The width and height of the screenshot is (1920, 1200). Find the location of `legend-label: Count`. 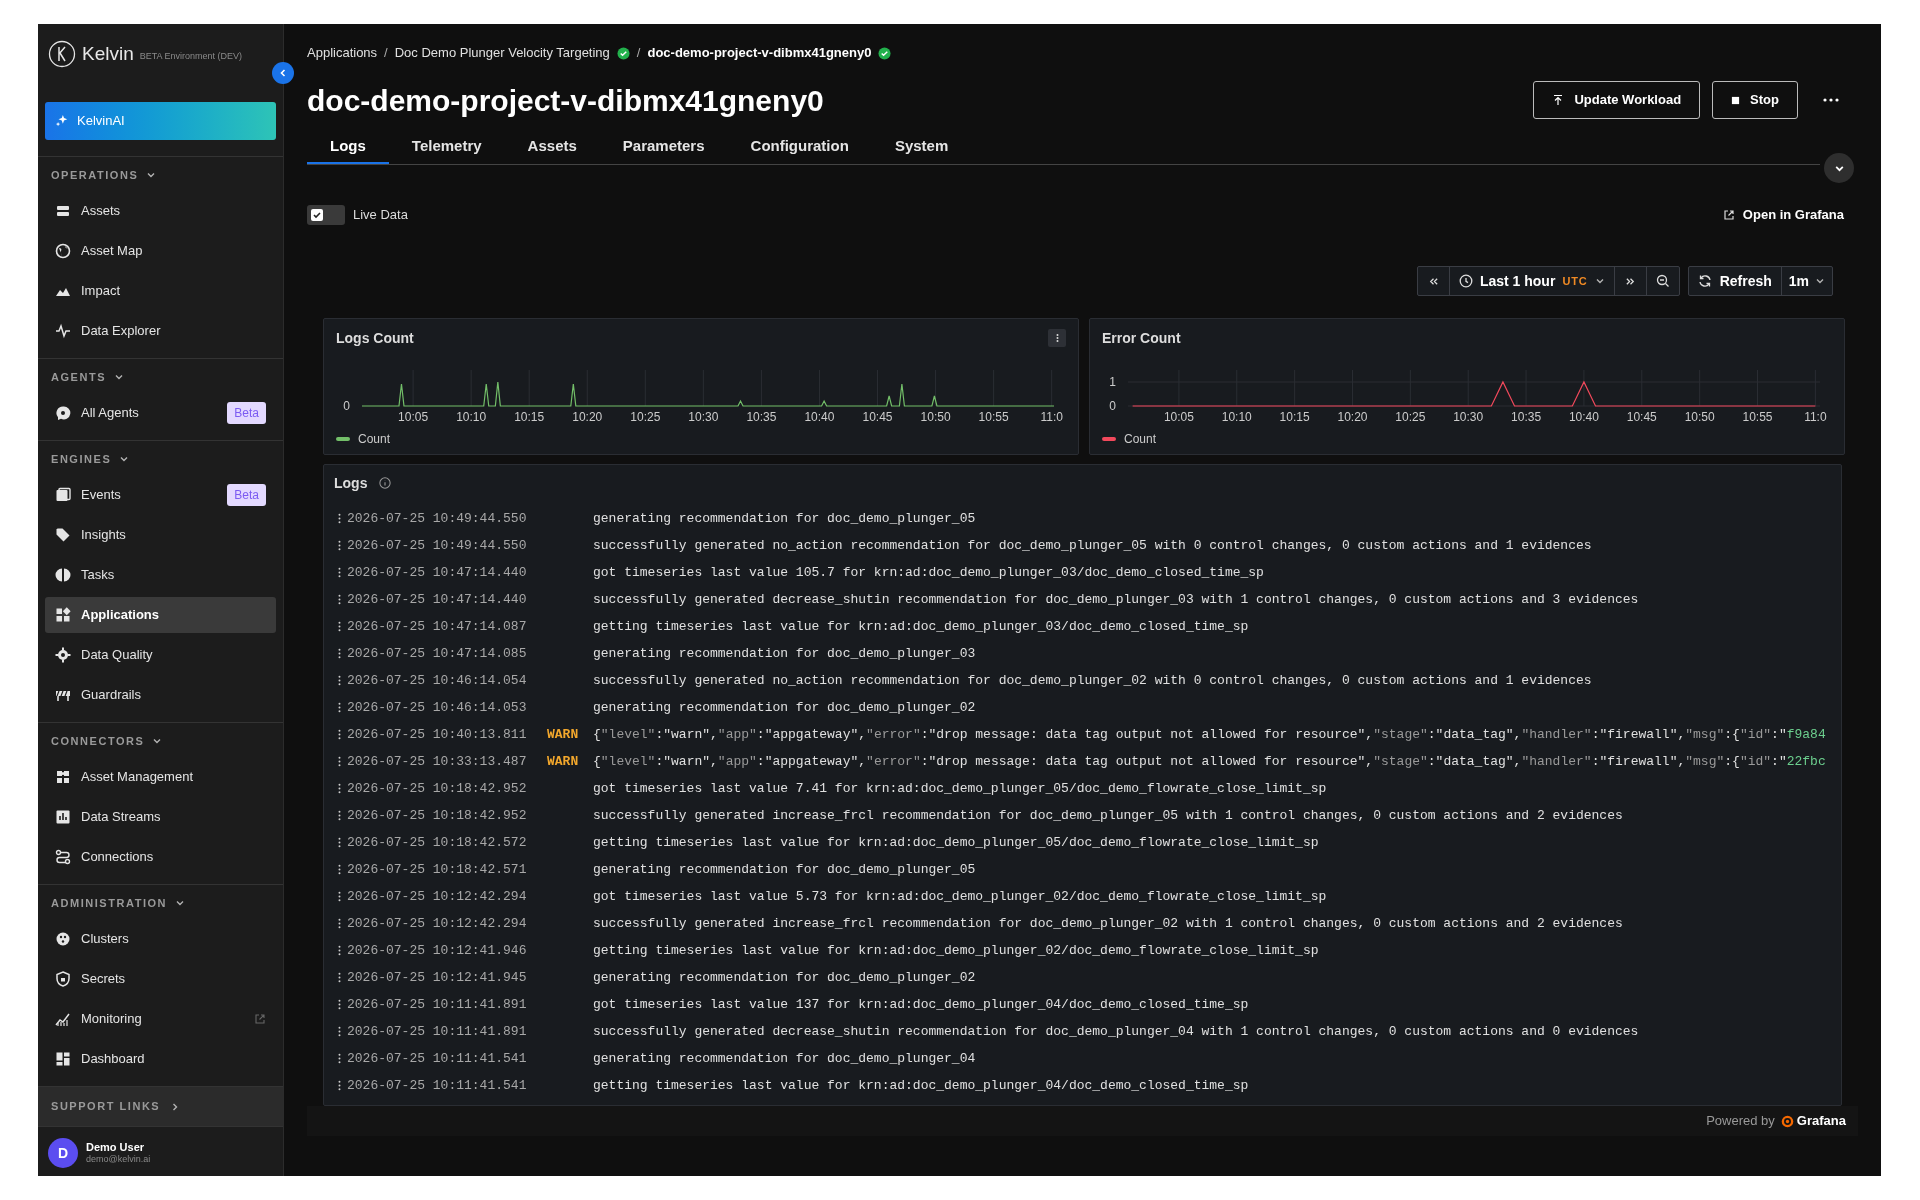

legend-label: Count is located at coordinates (374, 439).